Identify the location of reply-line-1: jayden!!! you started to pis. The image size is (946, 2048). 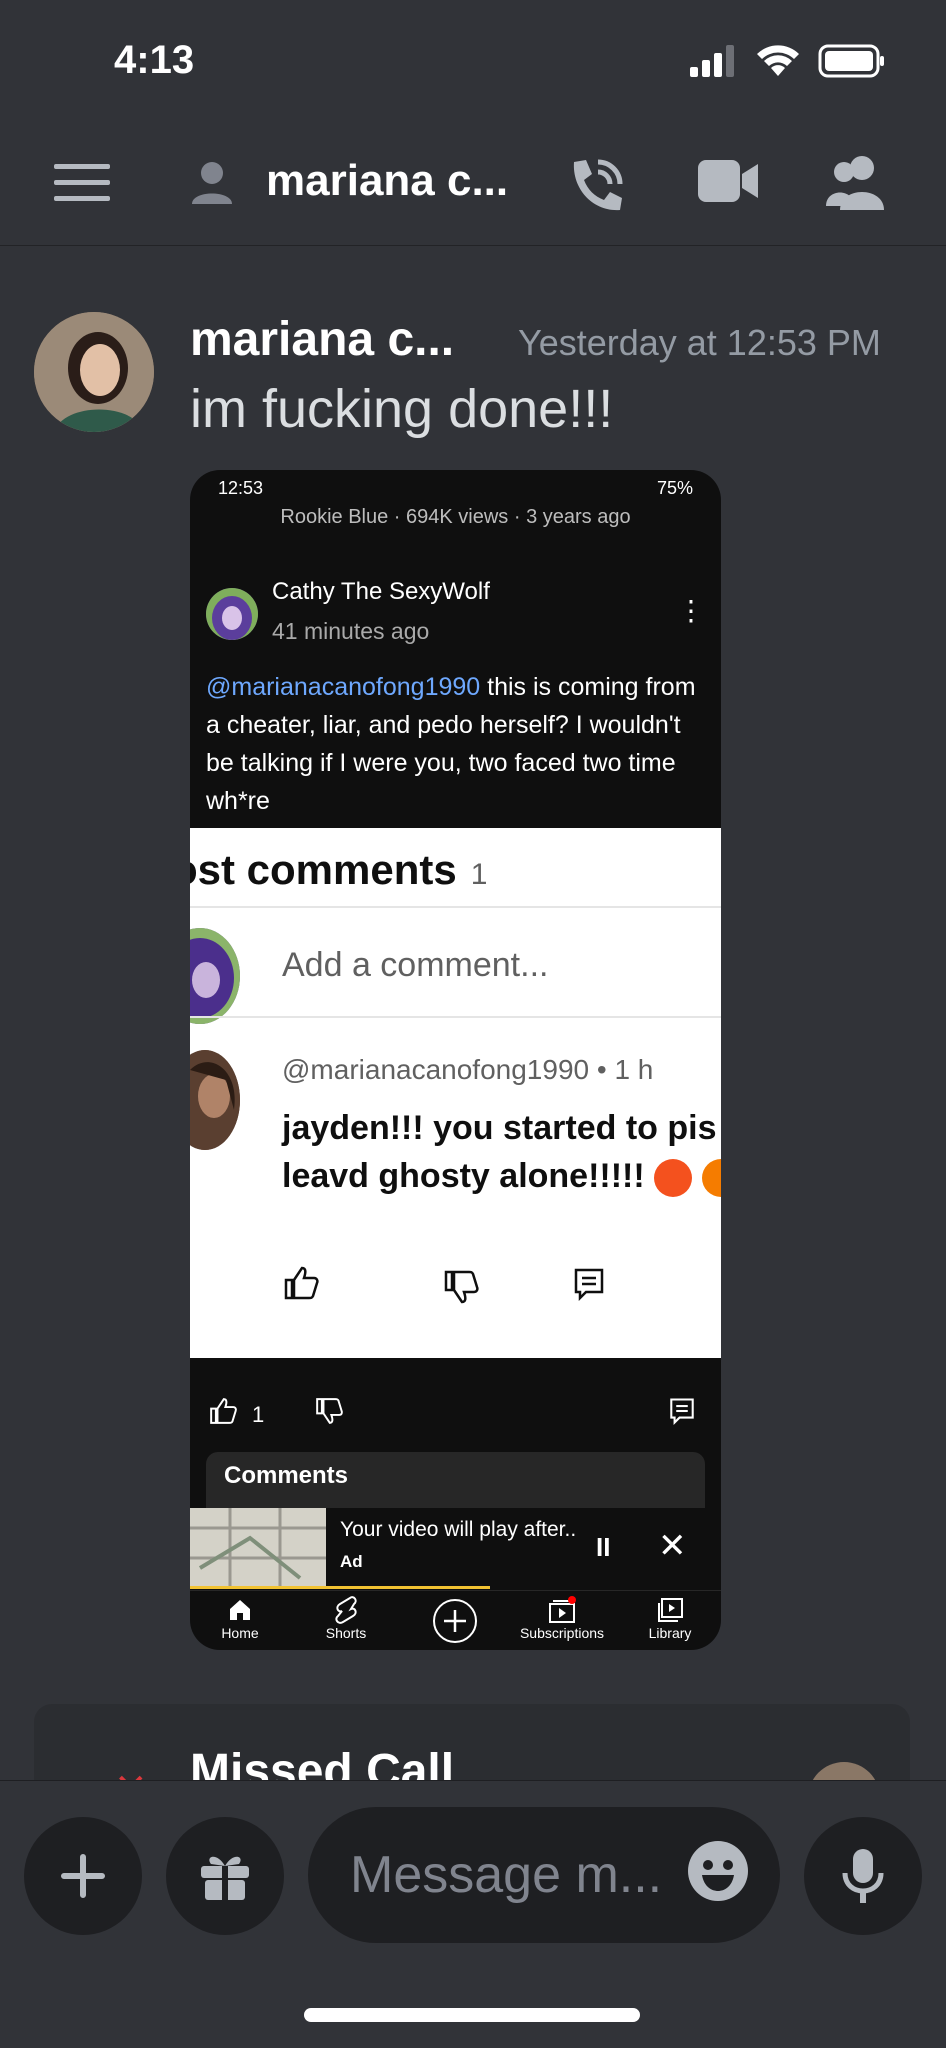
(499, 1128).